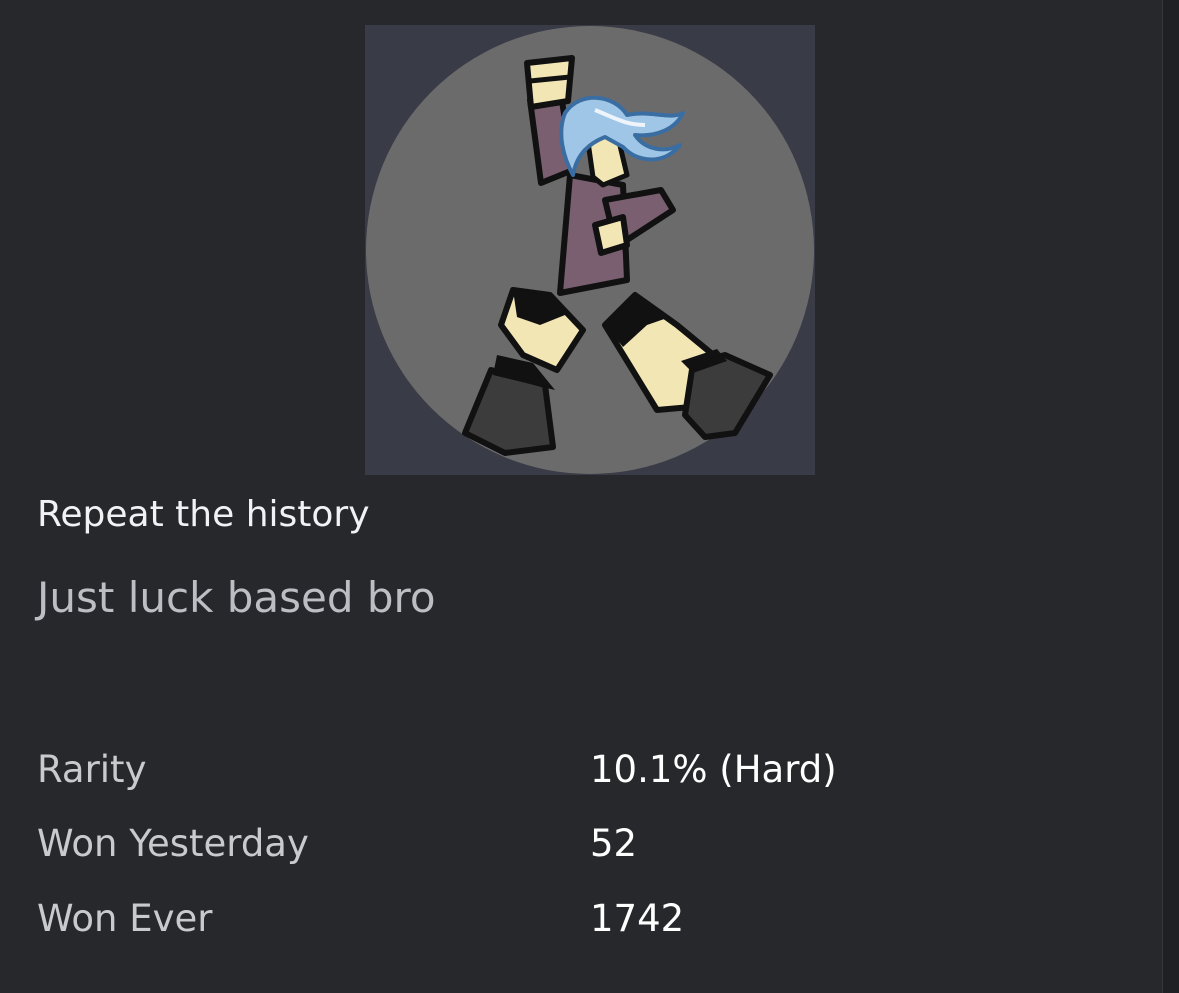  What do you see at coordinates (125, 918) in the screenshot?
I see `stat-label: Won Ever` at bounding box center [125, 918].